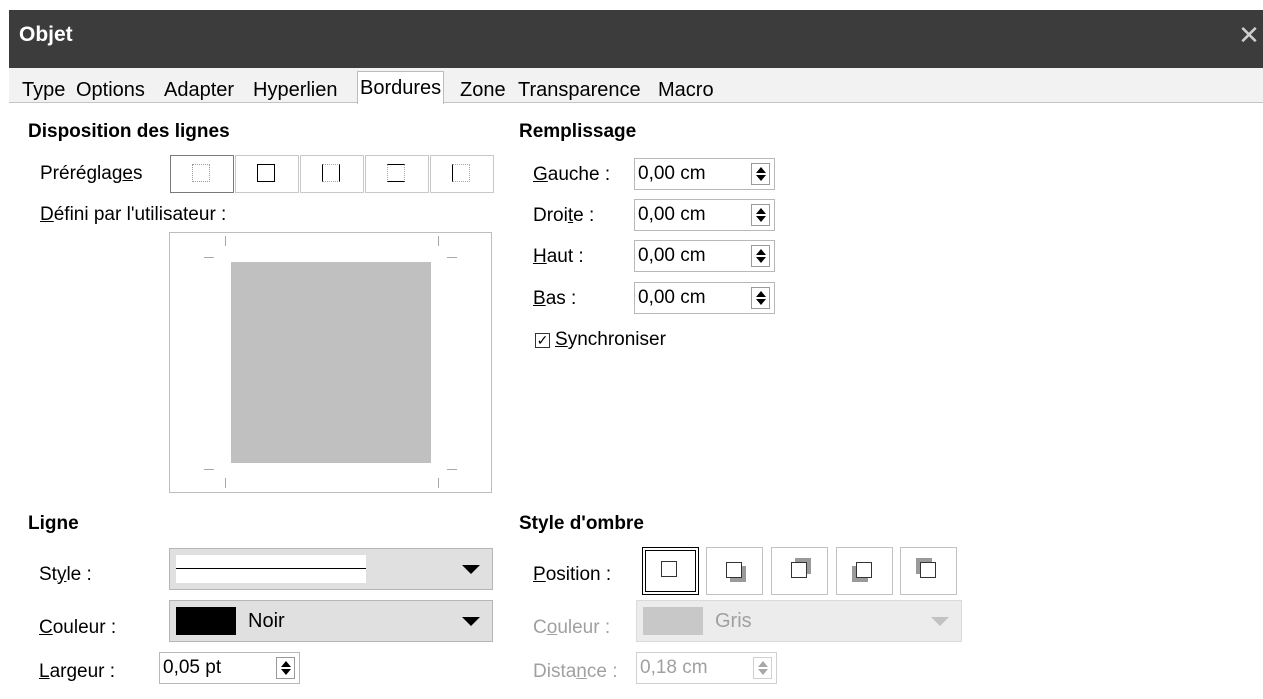  Describe the element at coordinates (199, 90) in the screenshot. I see `tab-adapter: Adapter` at that location.